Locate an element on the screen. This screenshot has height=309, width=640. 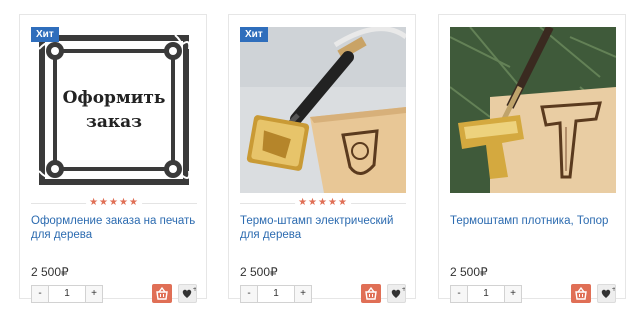
image-text-line1: Оформить is located at coordinates (114, 98).